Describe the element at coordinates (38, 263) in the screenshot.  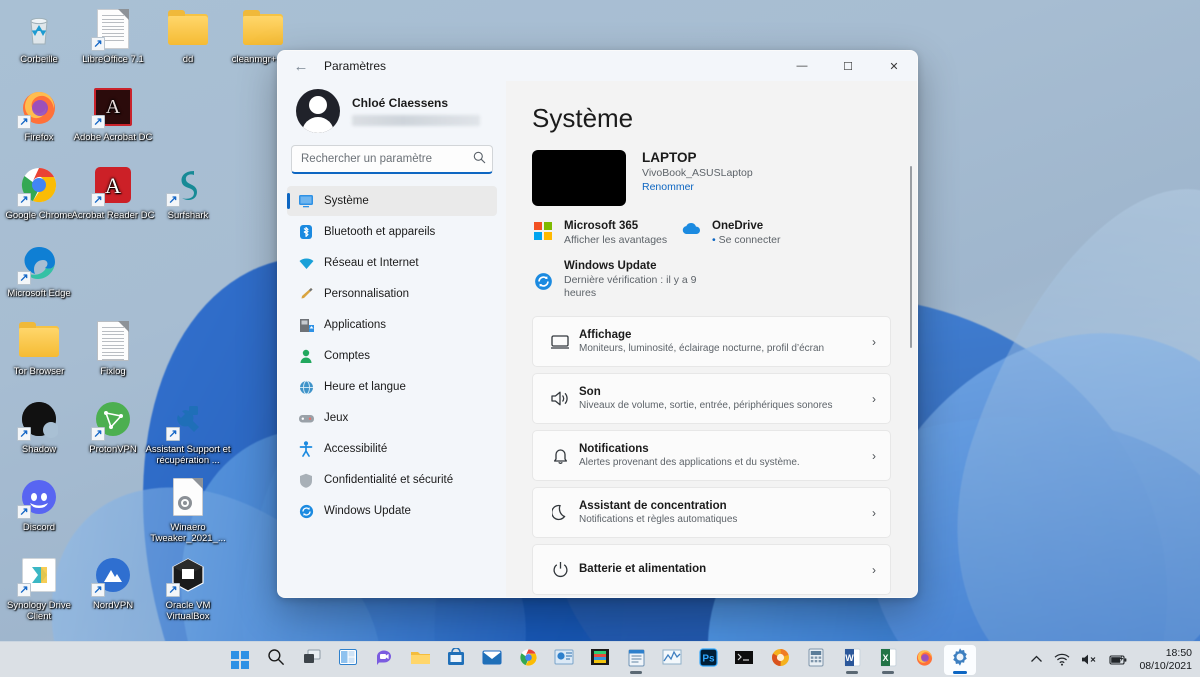
I see `microsoft-edge-icon: ↗` at that location.